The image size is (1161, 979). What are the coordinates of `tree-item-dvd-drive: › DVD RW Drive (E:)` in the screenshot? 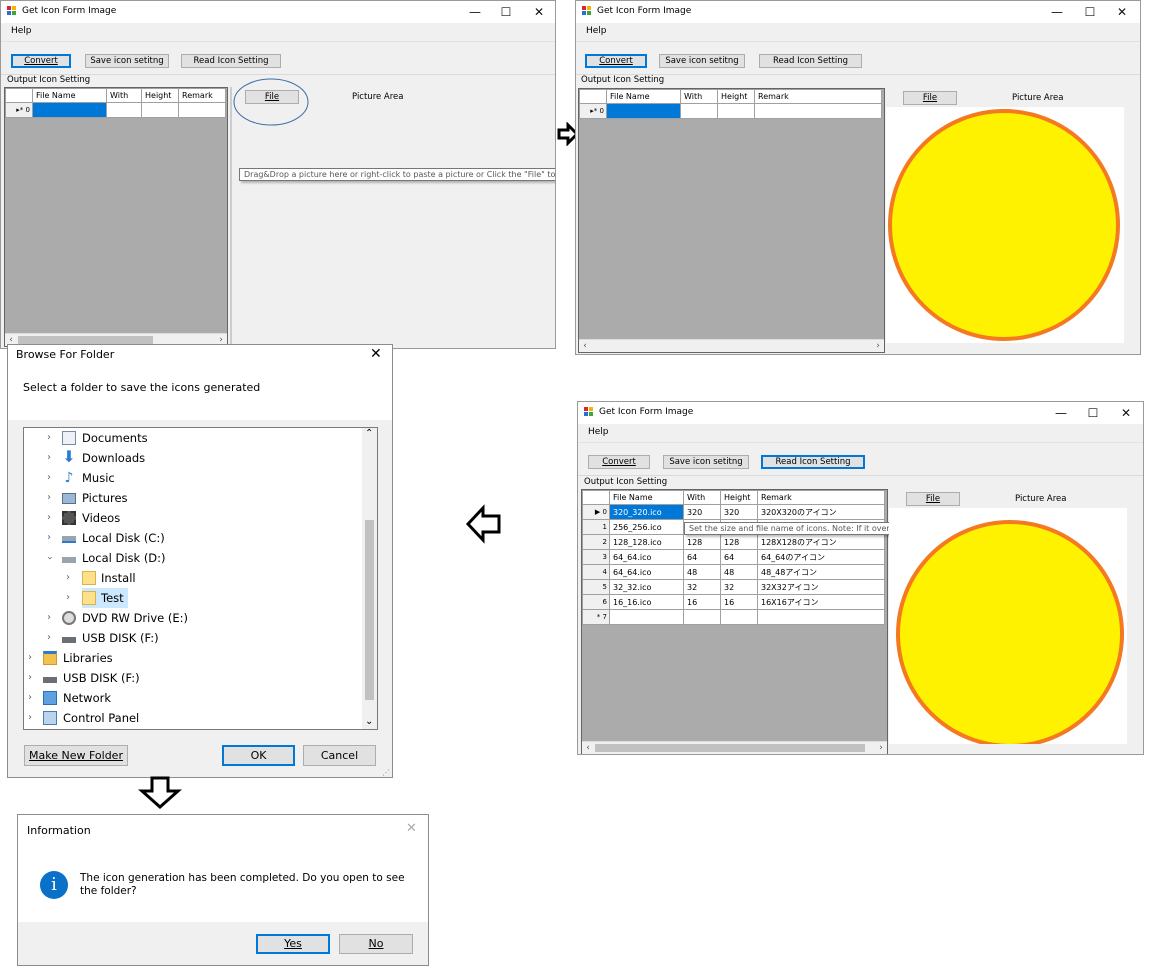 It's located at (193, 618).